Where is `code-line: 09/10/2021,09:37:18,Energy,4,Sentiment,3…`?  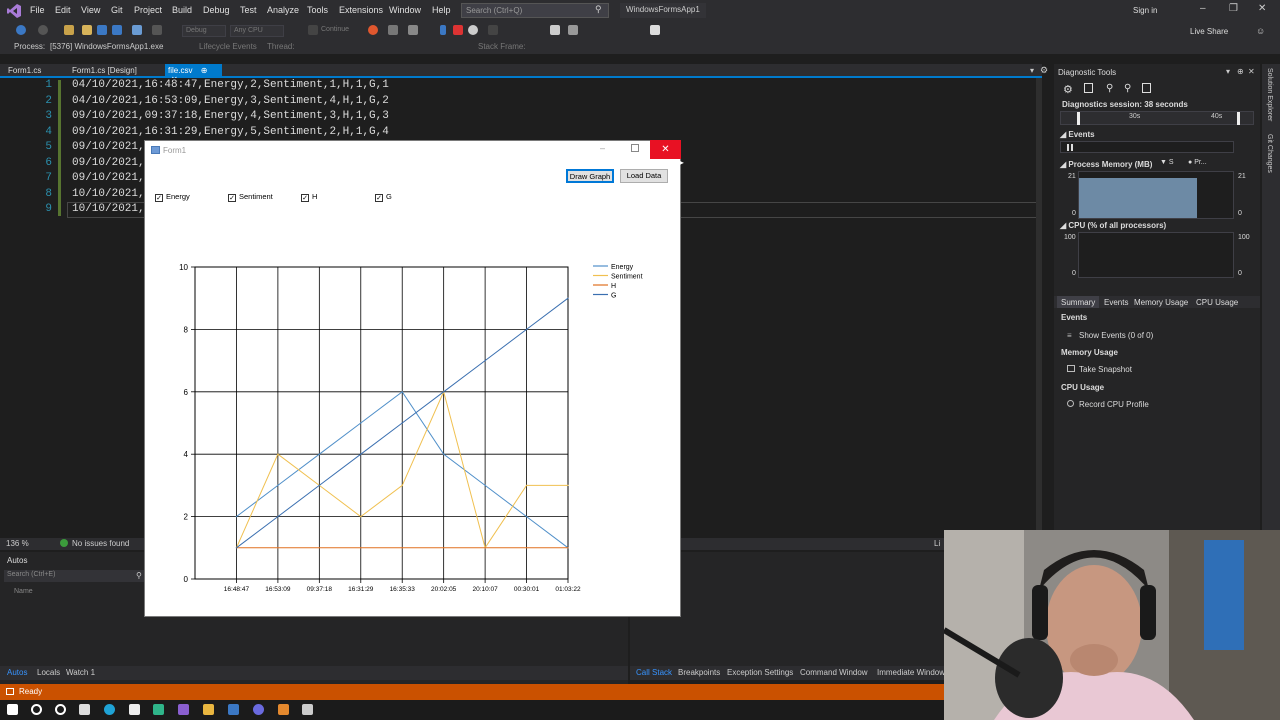
code-line: 09/10/2021,09:37:18,Energy,4,Sentiment,3… is located at coordinates (230, 116).